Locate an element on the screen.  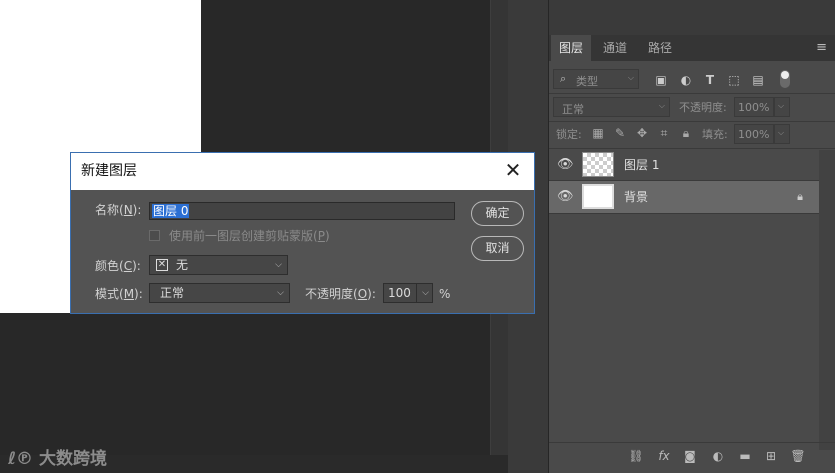
lock-all-icon: 🔒︎ is located at coordinates (686, 133).